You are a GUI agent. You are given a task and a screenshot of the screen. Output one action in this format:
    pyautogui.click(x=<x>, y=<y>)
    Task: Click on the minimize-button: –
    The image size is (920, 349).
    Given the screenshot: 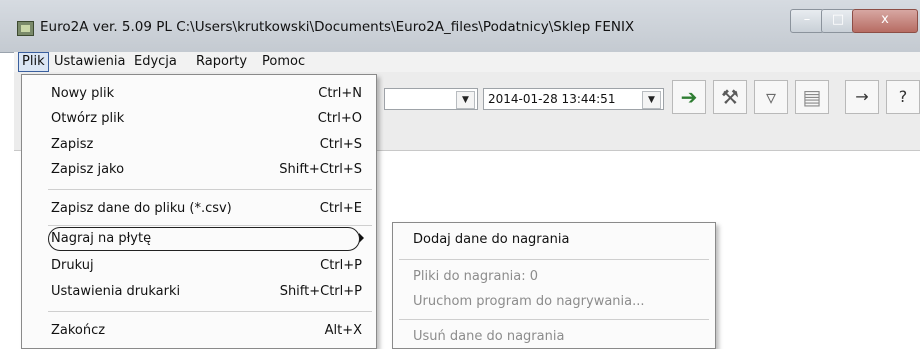 What is the action you would take?
    pyautogui.click(x=807, y=21)
    